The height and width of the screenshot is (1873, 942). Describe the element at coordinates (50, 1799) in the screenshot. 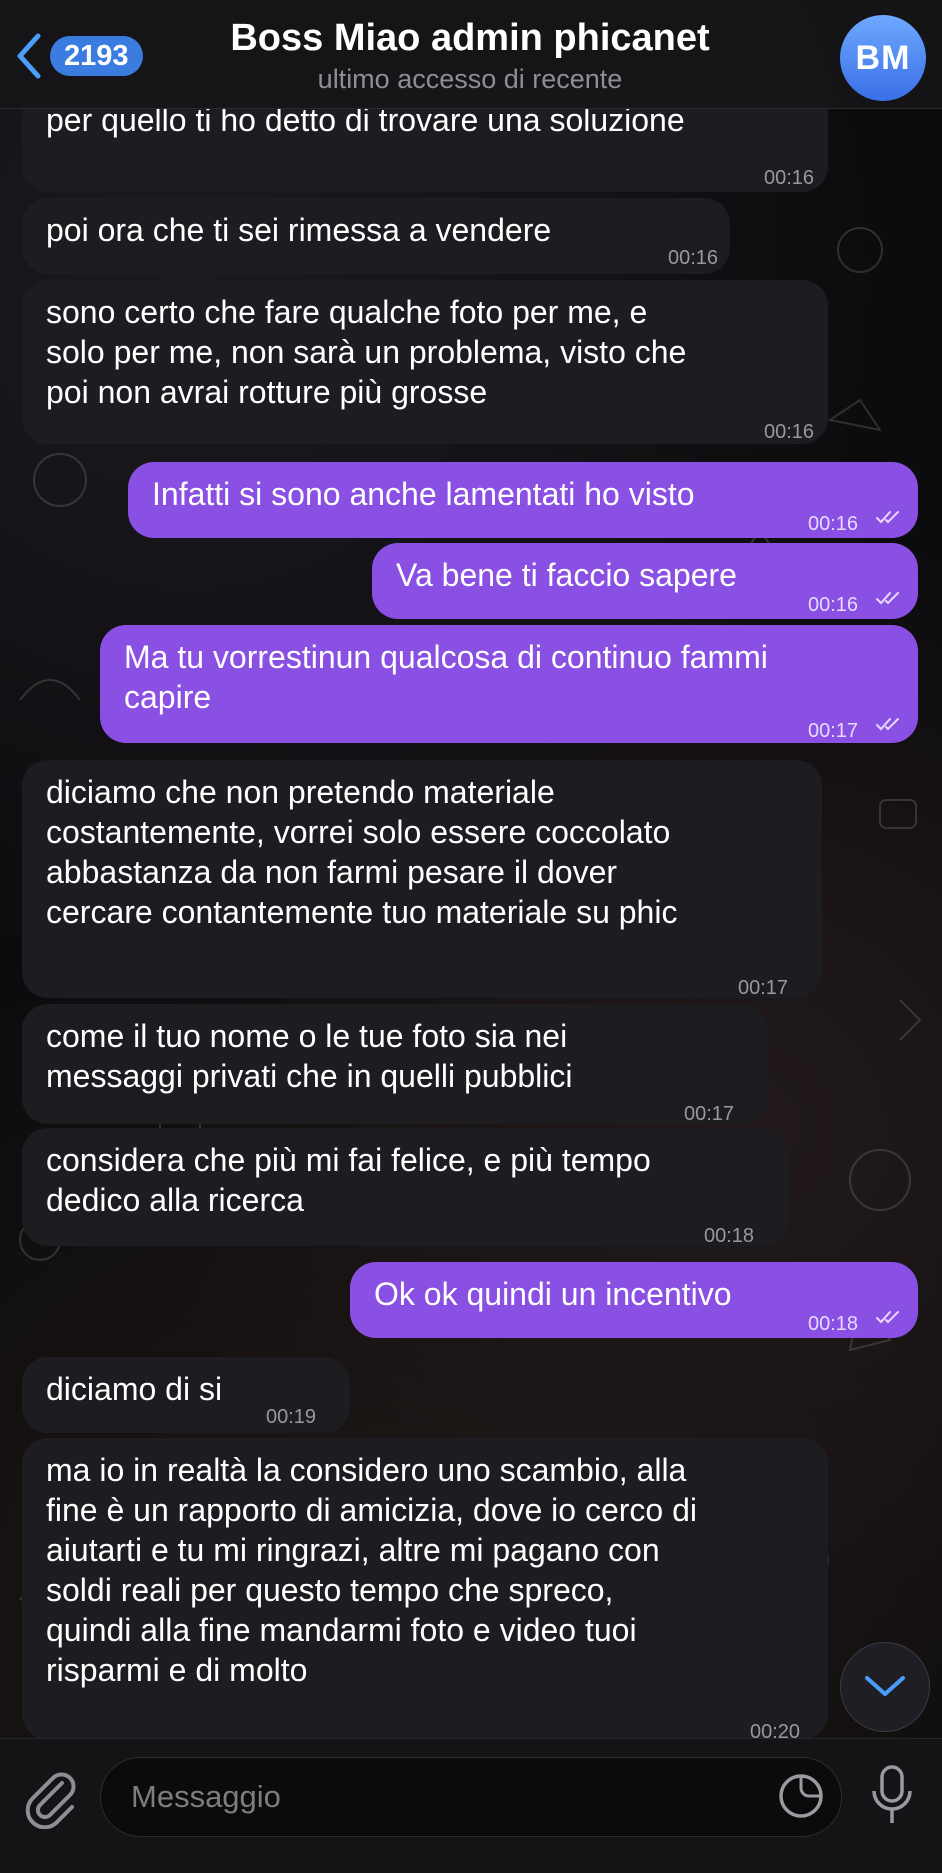

I see `paperclip-icon` at that location.